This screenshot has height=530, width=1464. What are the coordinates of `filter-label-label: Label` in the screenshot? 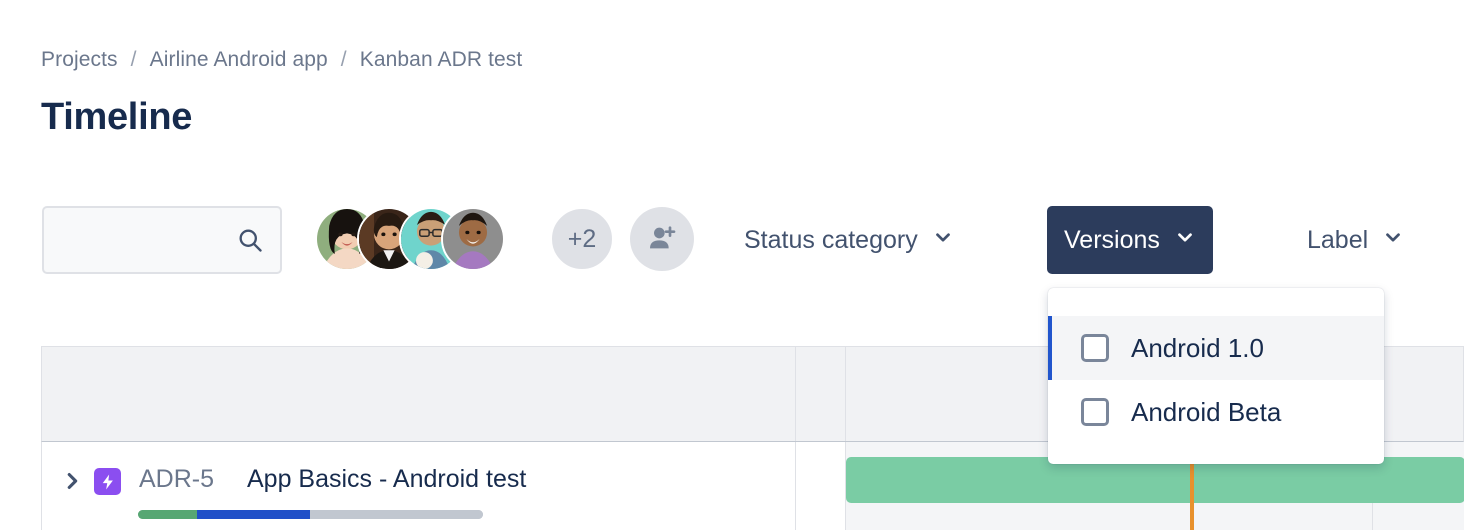 It's located at (1338, 239).